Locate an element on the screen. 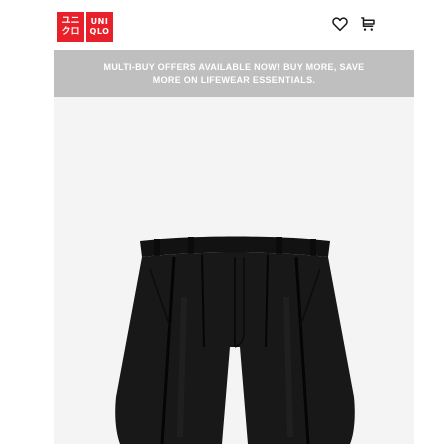  wishlist-button is located at coordinates (340, 24).